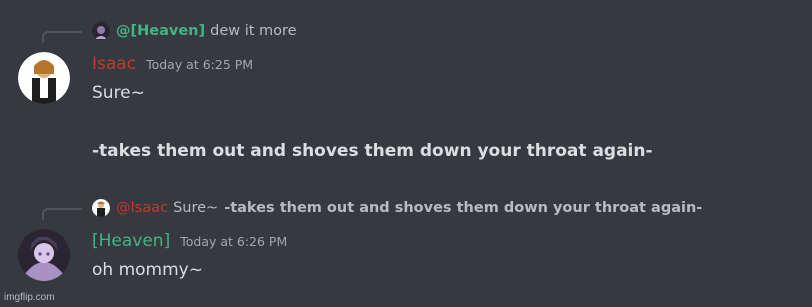 The height and width of the screenshot is (307, 812). Describe the element at coordinates (118, 93) in the screenshot. I see `message-line: Sure~` at that location.